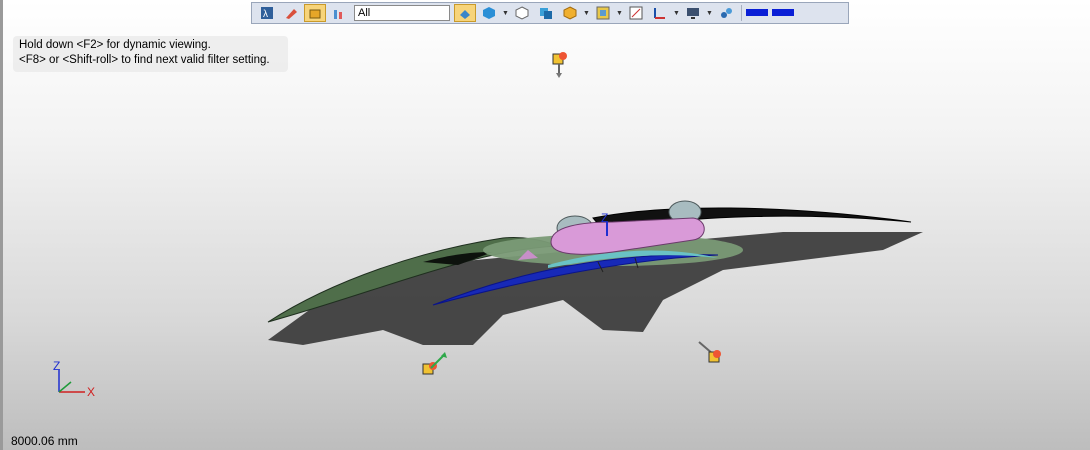 The image size is (1090, 450). Describe the element at coordinates (44, 441) in the screenshot. I see `view-scale-readout: 8000.06 mm` at that location.